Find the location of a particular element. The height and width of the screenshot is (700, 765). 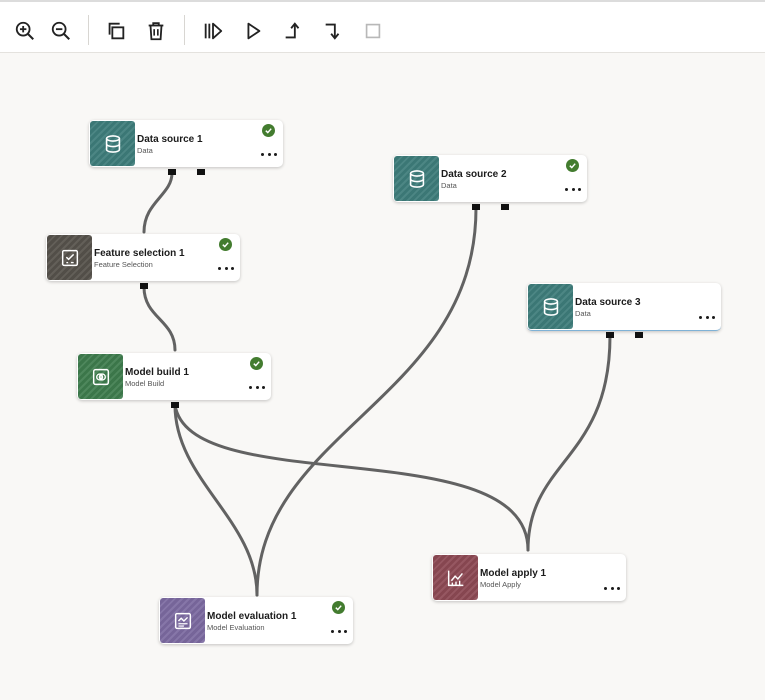

trash-icon is located at coordinates (156, 31).